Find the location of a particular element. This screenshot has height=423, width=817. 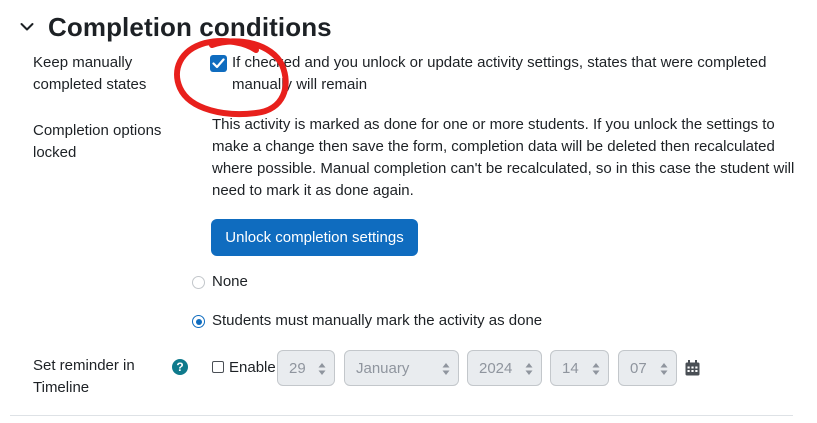

radio-none-label: None is located at coordinates (230, 281).